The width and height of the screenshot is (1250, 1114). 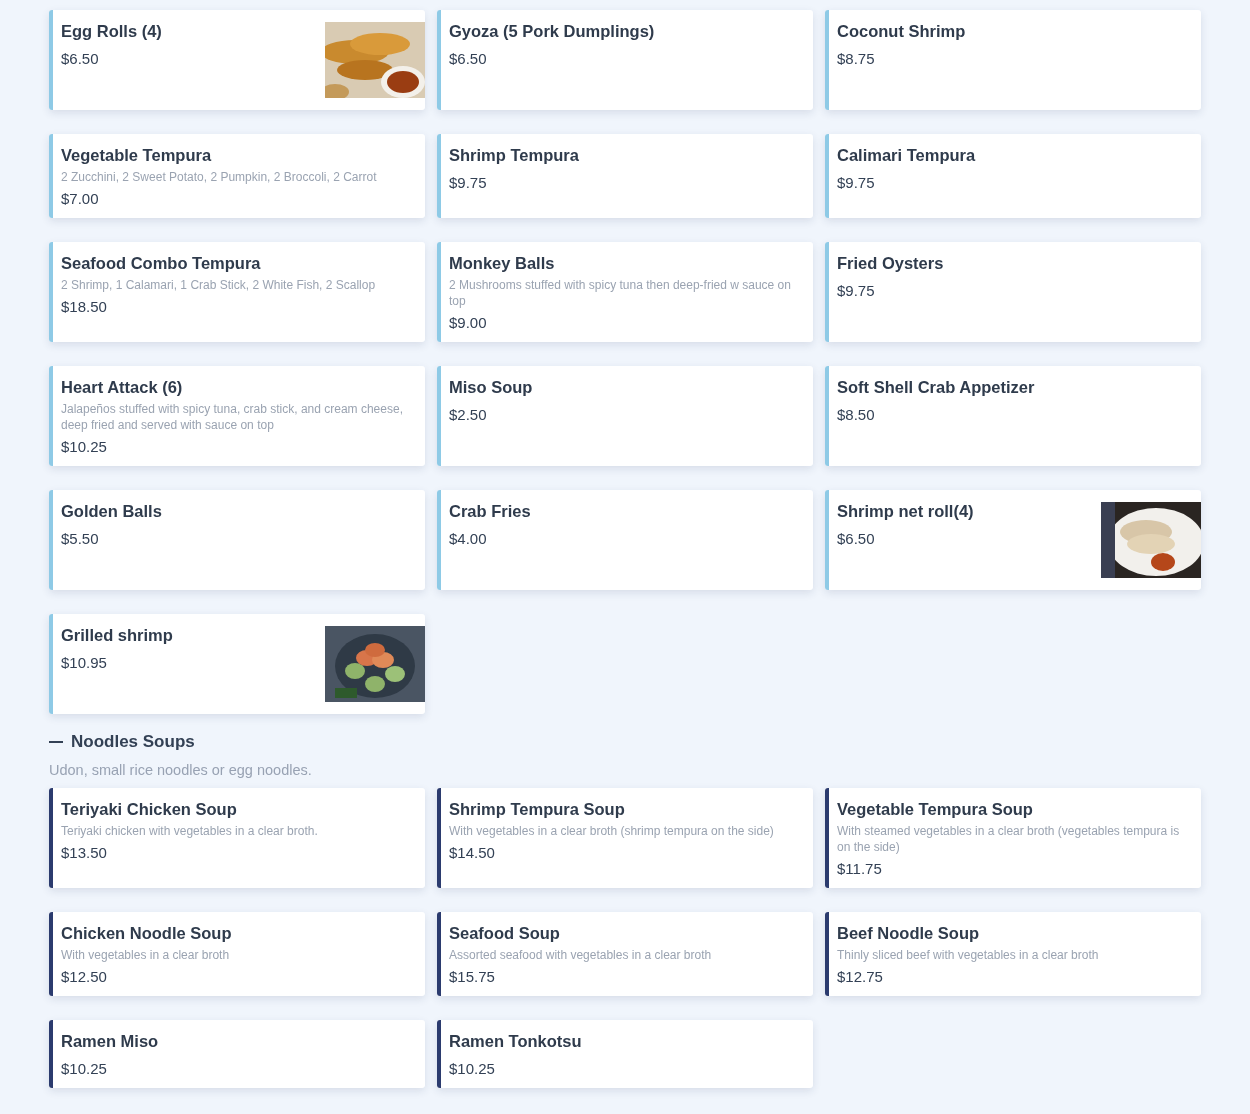 What do you see at coordinates (181, 770) in the screenshot?
I see `section-description: Udon, small rice noodles or egg noodles.` at bounding box center [181, 770].